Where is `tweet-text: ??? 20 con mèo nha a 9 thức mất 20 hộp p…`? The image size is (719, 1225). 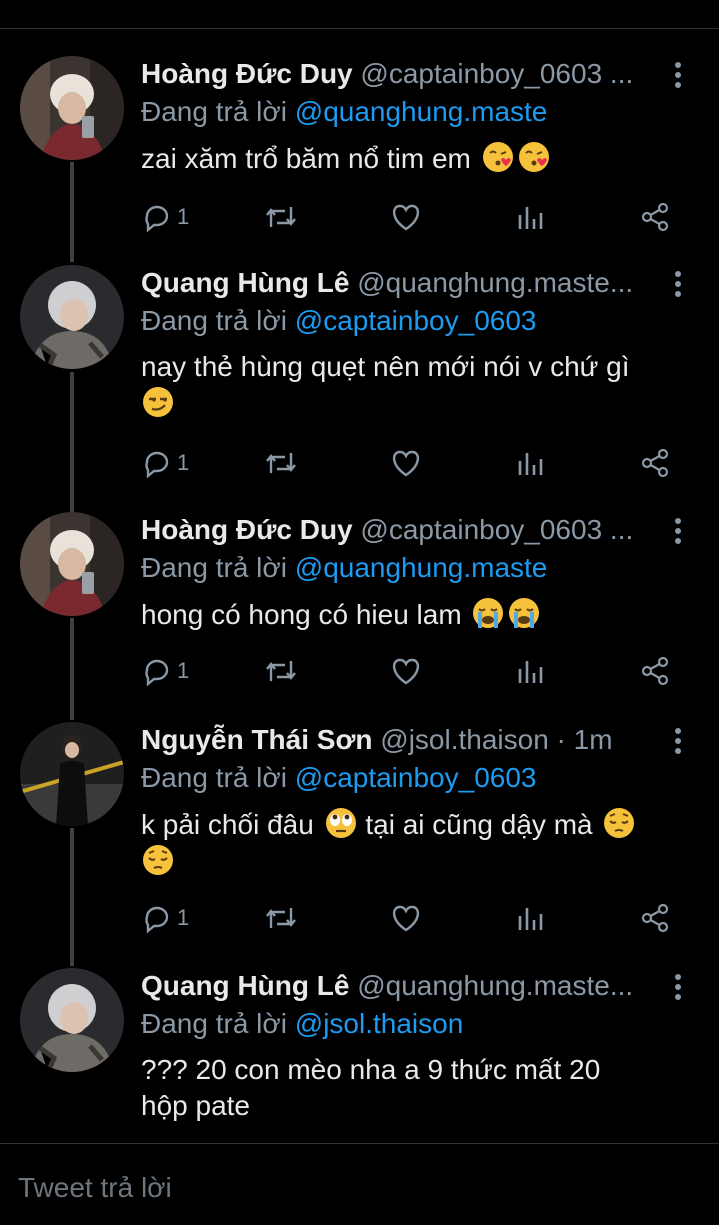
tweet-text: ??? 20 con mèo nha a 9 thức mất 20 hộp p… is located at coordinates (411, 1088).